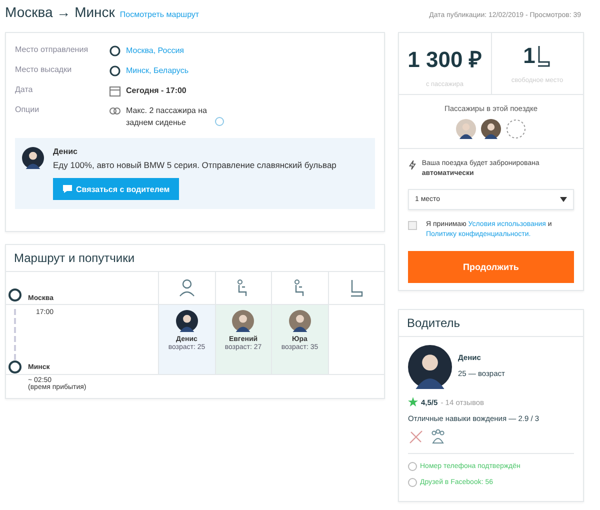 The image size is (600, 510). Describe the element at coordinates (413, 402) in the screenshot. I see `star-icon` at that location.